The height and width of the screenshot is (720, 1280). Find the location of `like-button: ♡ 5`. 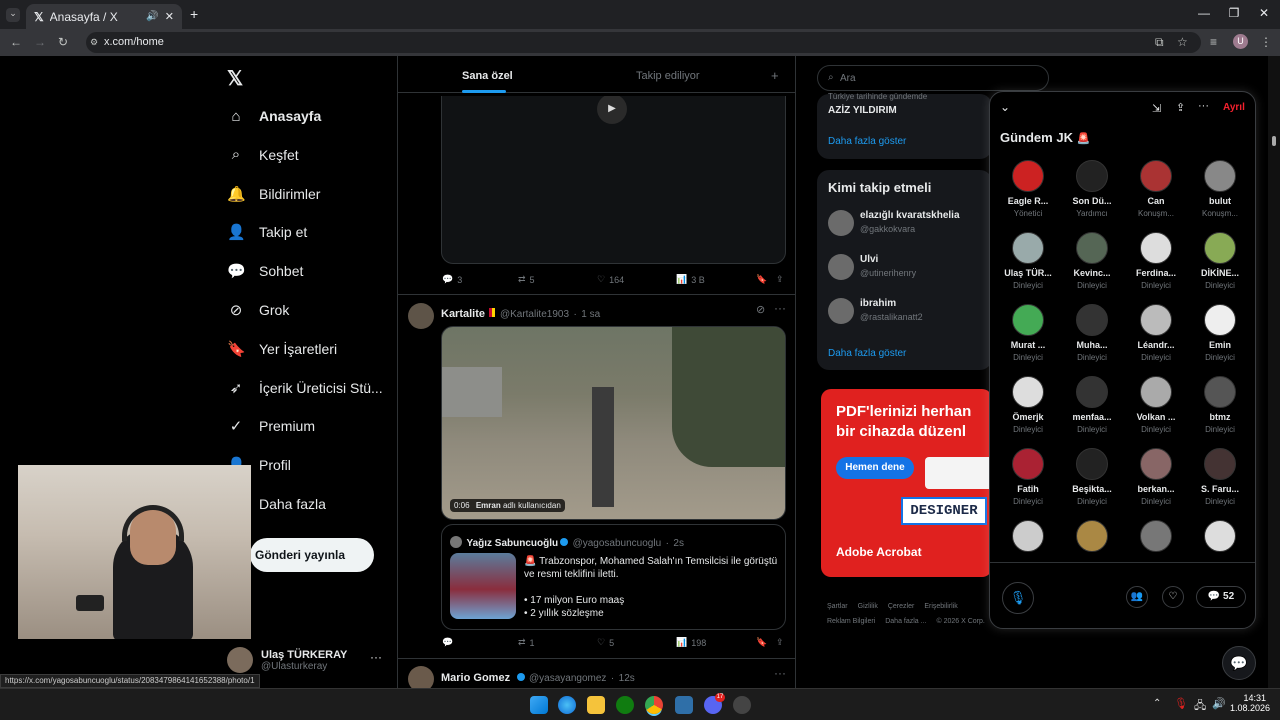

like-button: ♡ 5 is located at coordinates (636, 642).